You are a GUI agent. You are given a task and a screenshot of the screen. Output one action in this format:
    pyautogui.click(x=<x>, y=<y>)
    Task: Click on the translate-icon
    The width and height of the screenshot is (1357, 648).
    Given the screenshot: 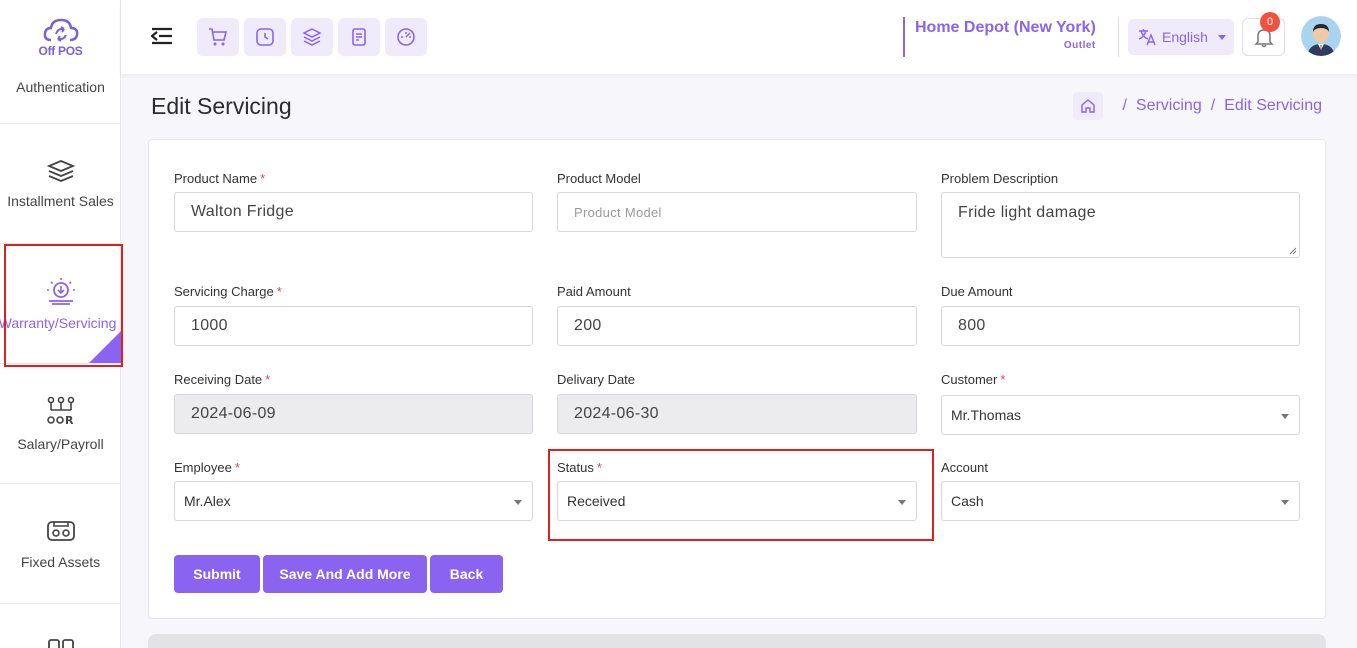 What is the action you would take?
    pyautogui.click(x=1147, y=37)
    